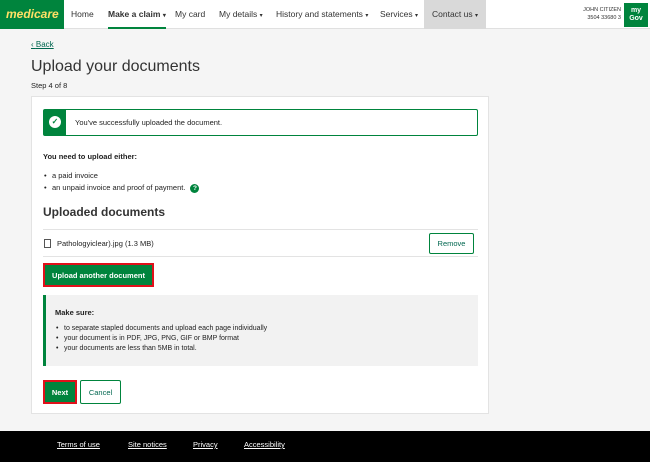 This screenshot has height=462, width=650. I want to click on mygov-logo: my Gov, so click(636, 15).